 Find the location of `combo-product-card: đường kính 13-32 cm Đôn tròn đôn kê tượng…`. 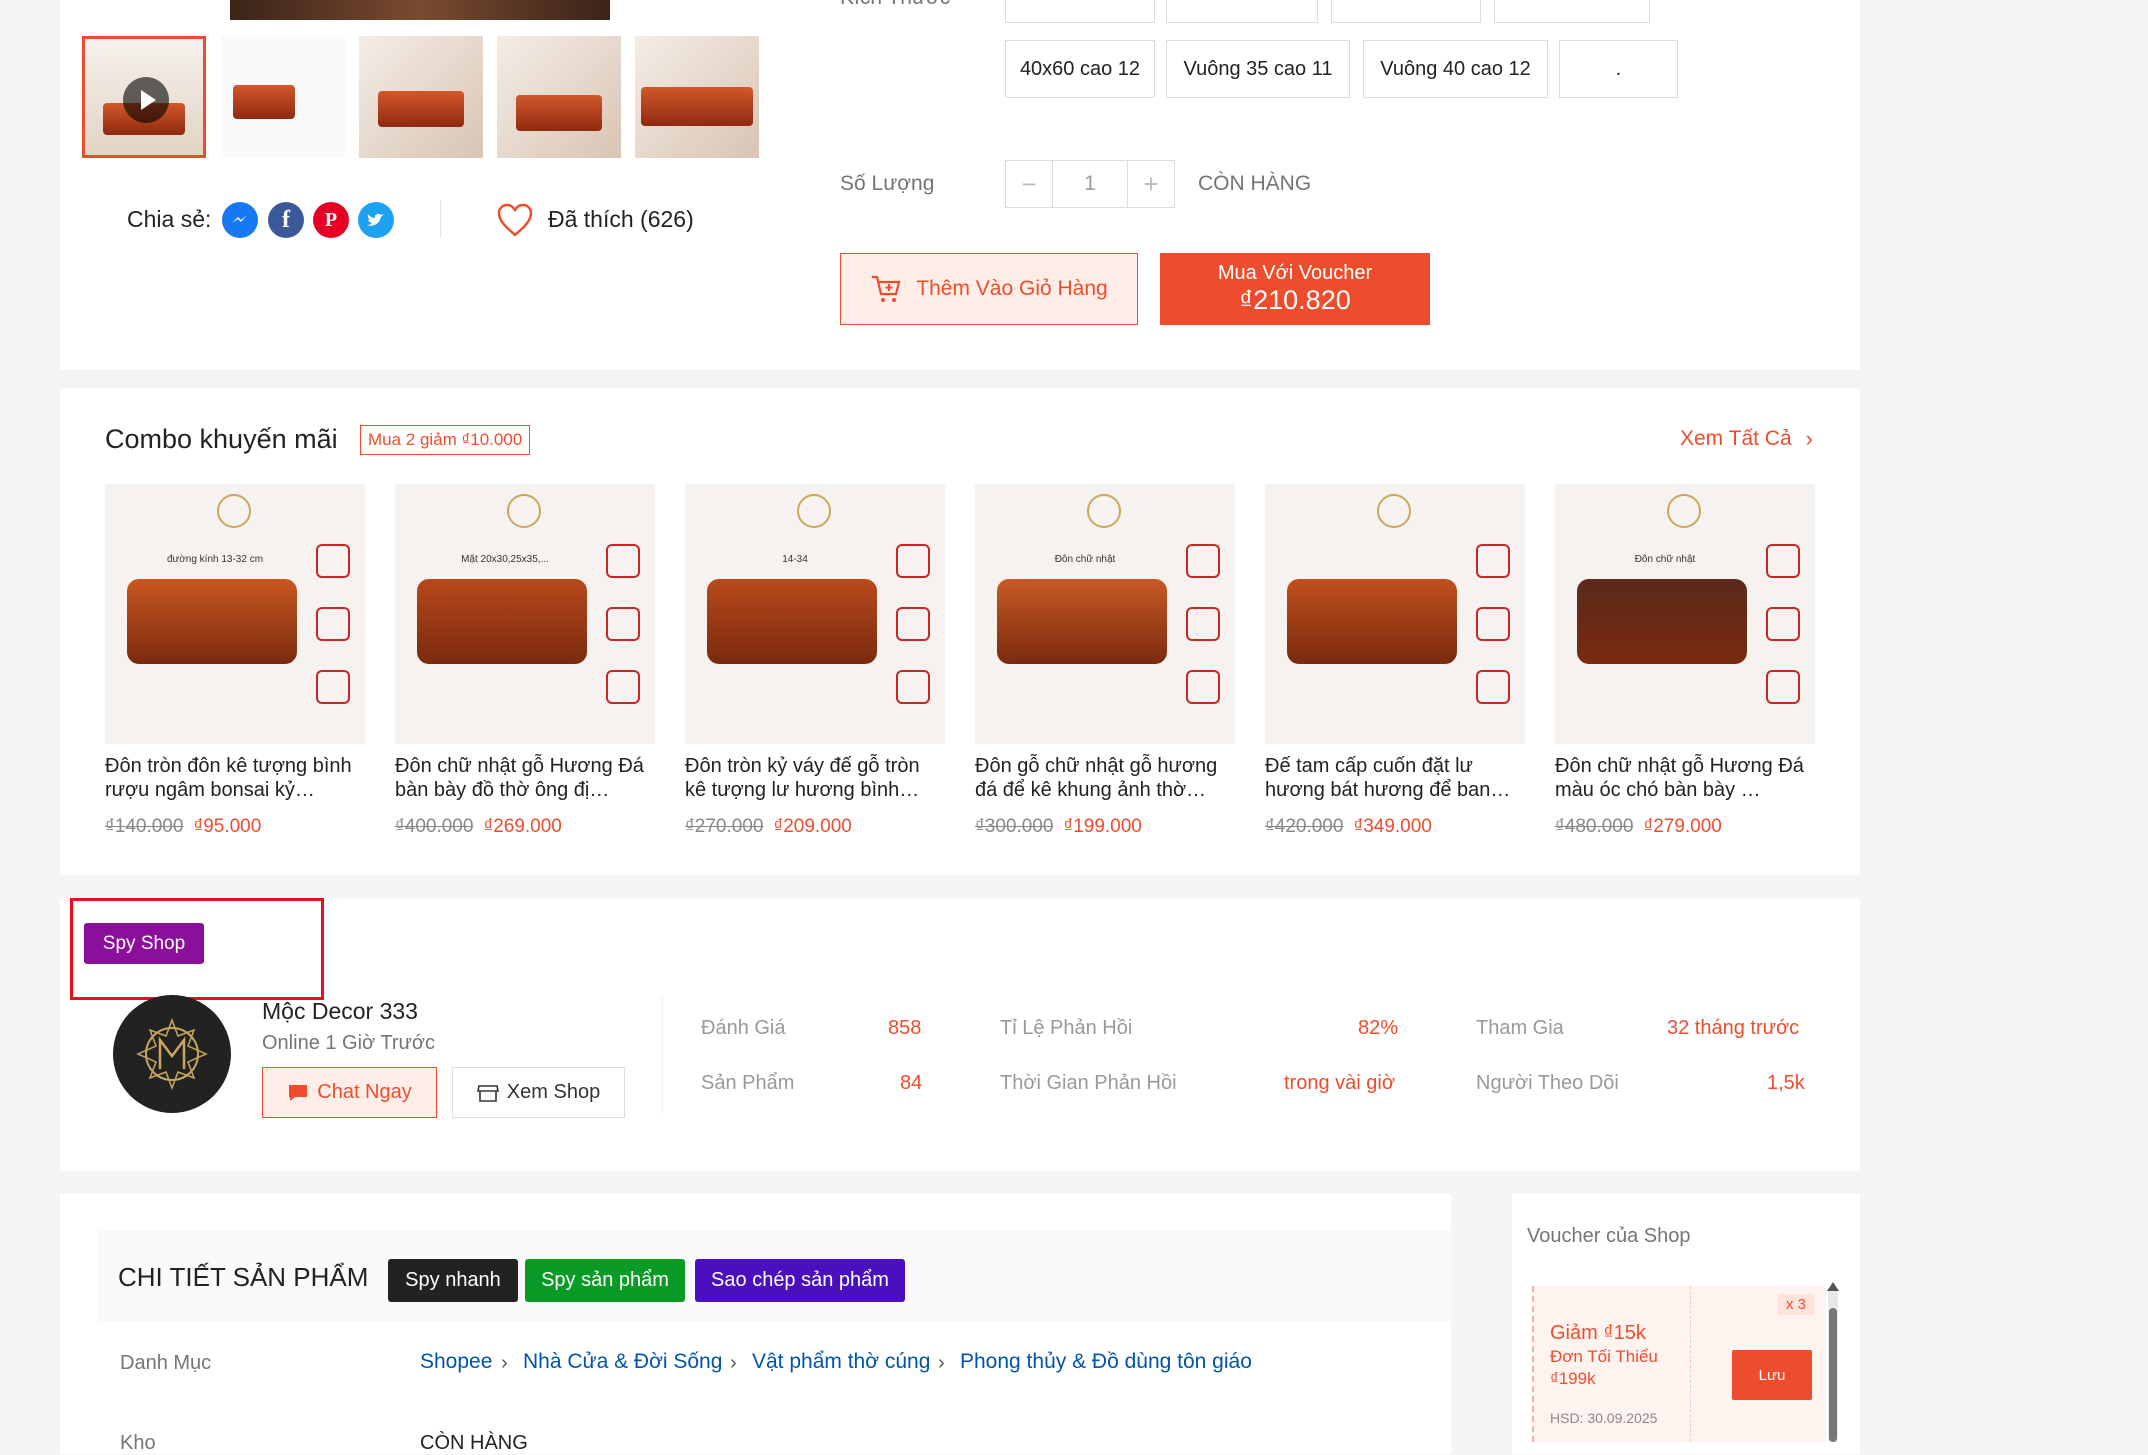

combo-product-card: đường kính 13-32 cm Đôn tròn đôn kê tượng… is located at coordinates (235, 661).